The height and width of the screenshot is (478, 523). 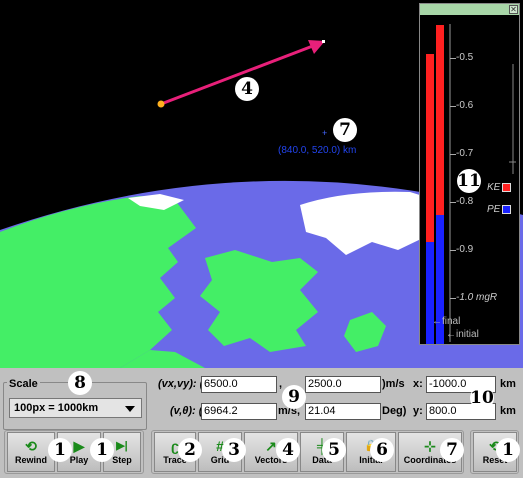 I want to click on initial-arrow-label: ←initial, so click(x=462, y=334).